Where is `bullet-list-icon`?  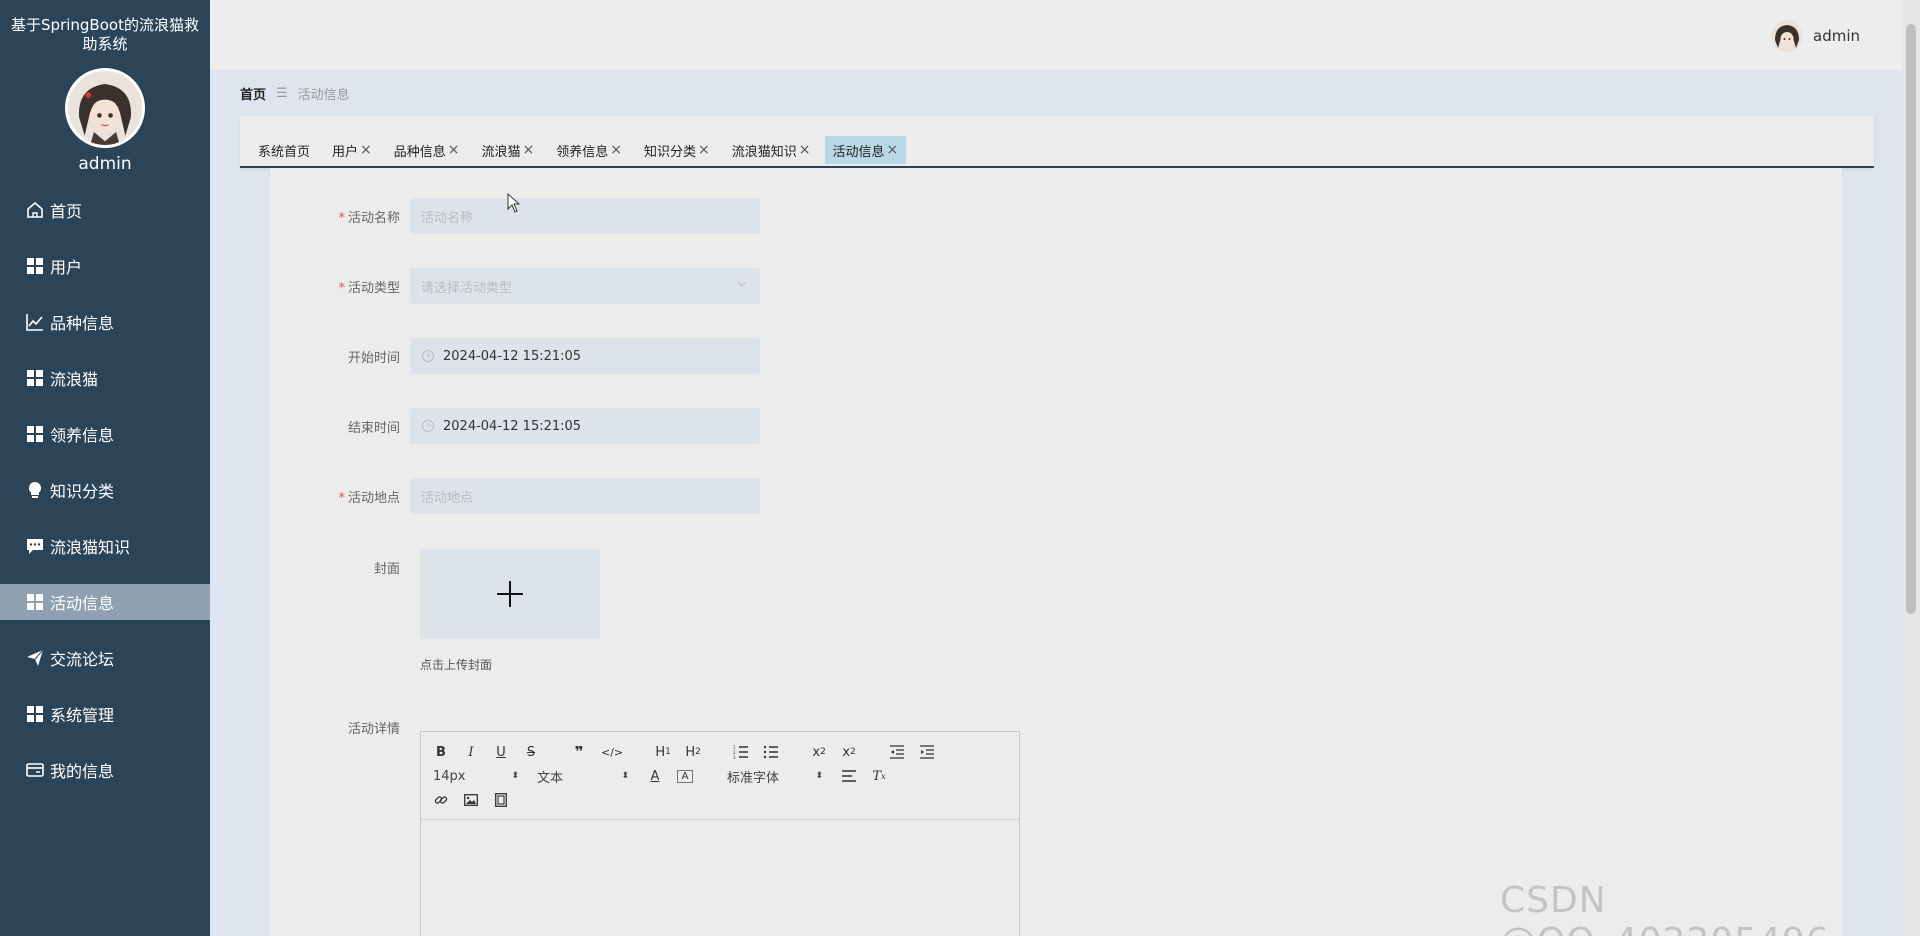
bullet-list-icon is located at coordinates (771, 752).